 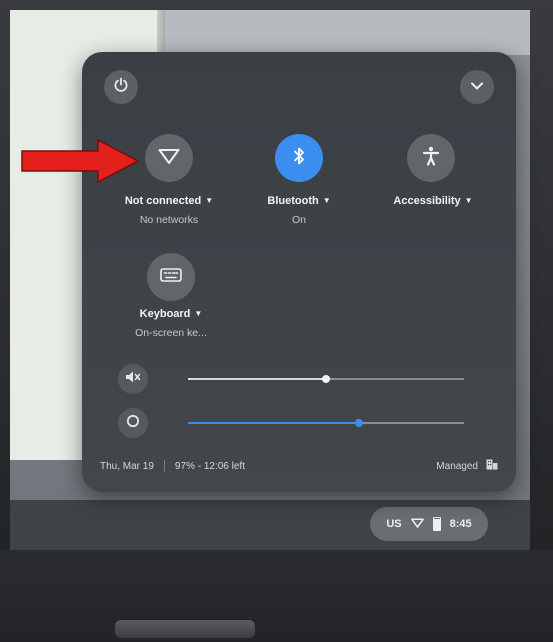 I want to click on network-toggle, so click(x=169, y=158).